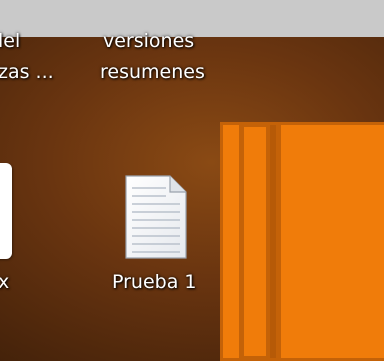 The image size is (384, 361). What do you see at coordinates (10, 41) in the screenshot?
I see `desktop-item-label-top-left-line1: lel` at bounding box center [10, 41].